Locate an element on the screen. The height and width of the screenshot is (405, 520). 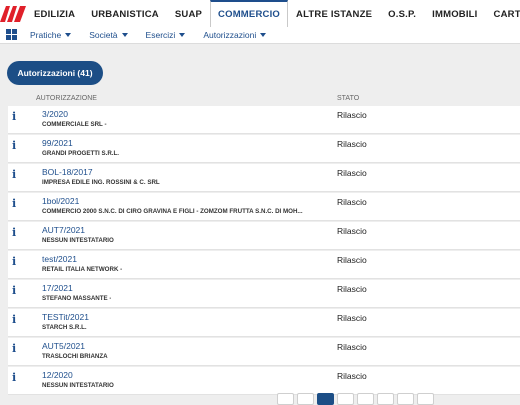
authorization-code-link: AUT7/2021 is located at coordinates (63, 230).